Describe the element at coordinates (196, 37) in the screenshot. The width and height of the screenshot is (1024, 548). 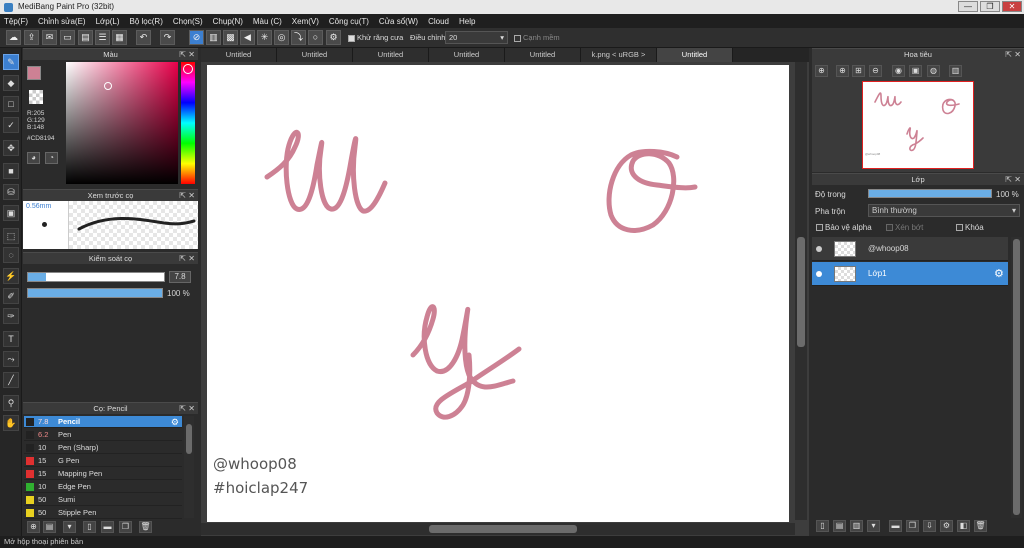
I see `snap-off-icon: ⊘` at that location.